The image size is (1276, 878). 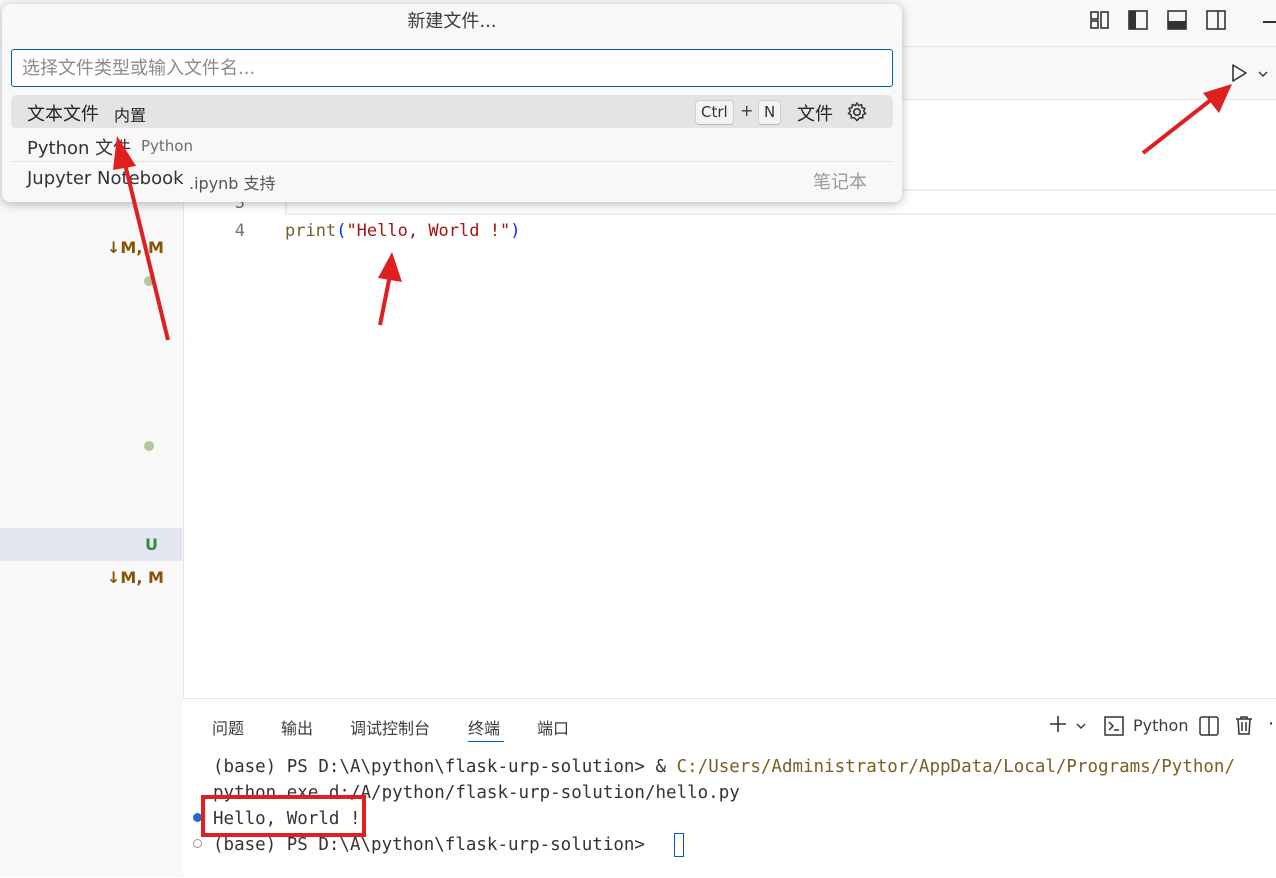 What do you see at coordinates (1216, 20) in the screenshot?
I see `toggle-secondary-sidebar-icon` at bounding box center [1216, 20].